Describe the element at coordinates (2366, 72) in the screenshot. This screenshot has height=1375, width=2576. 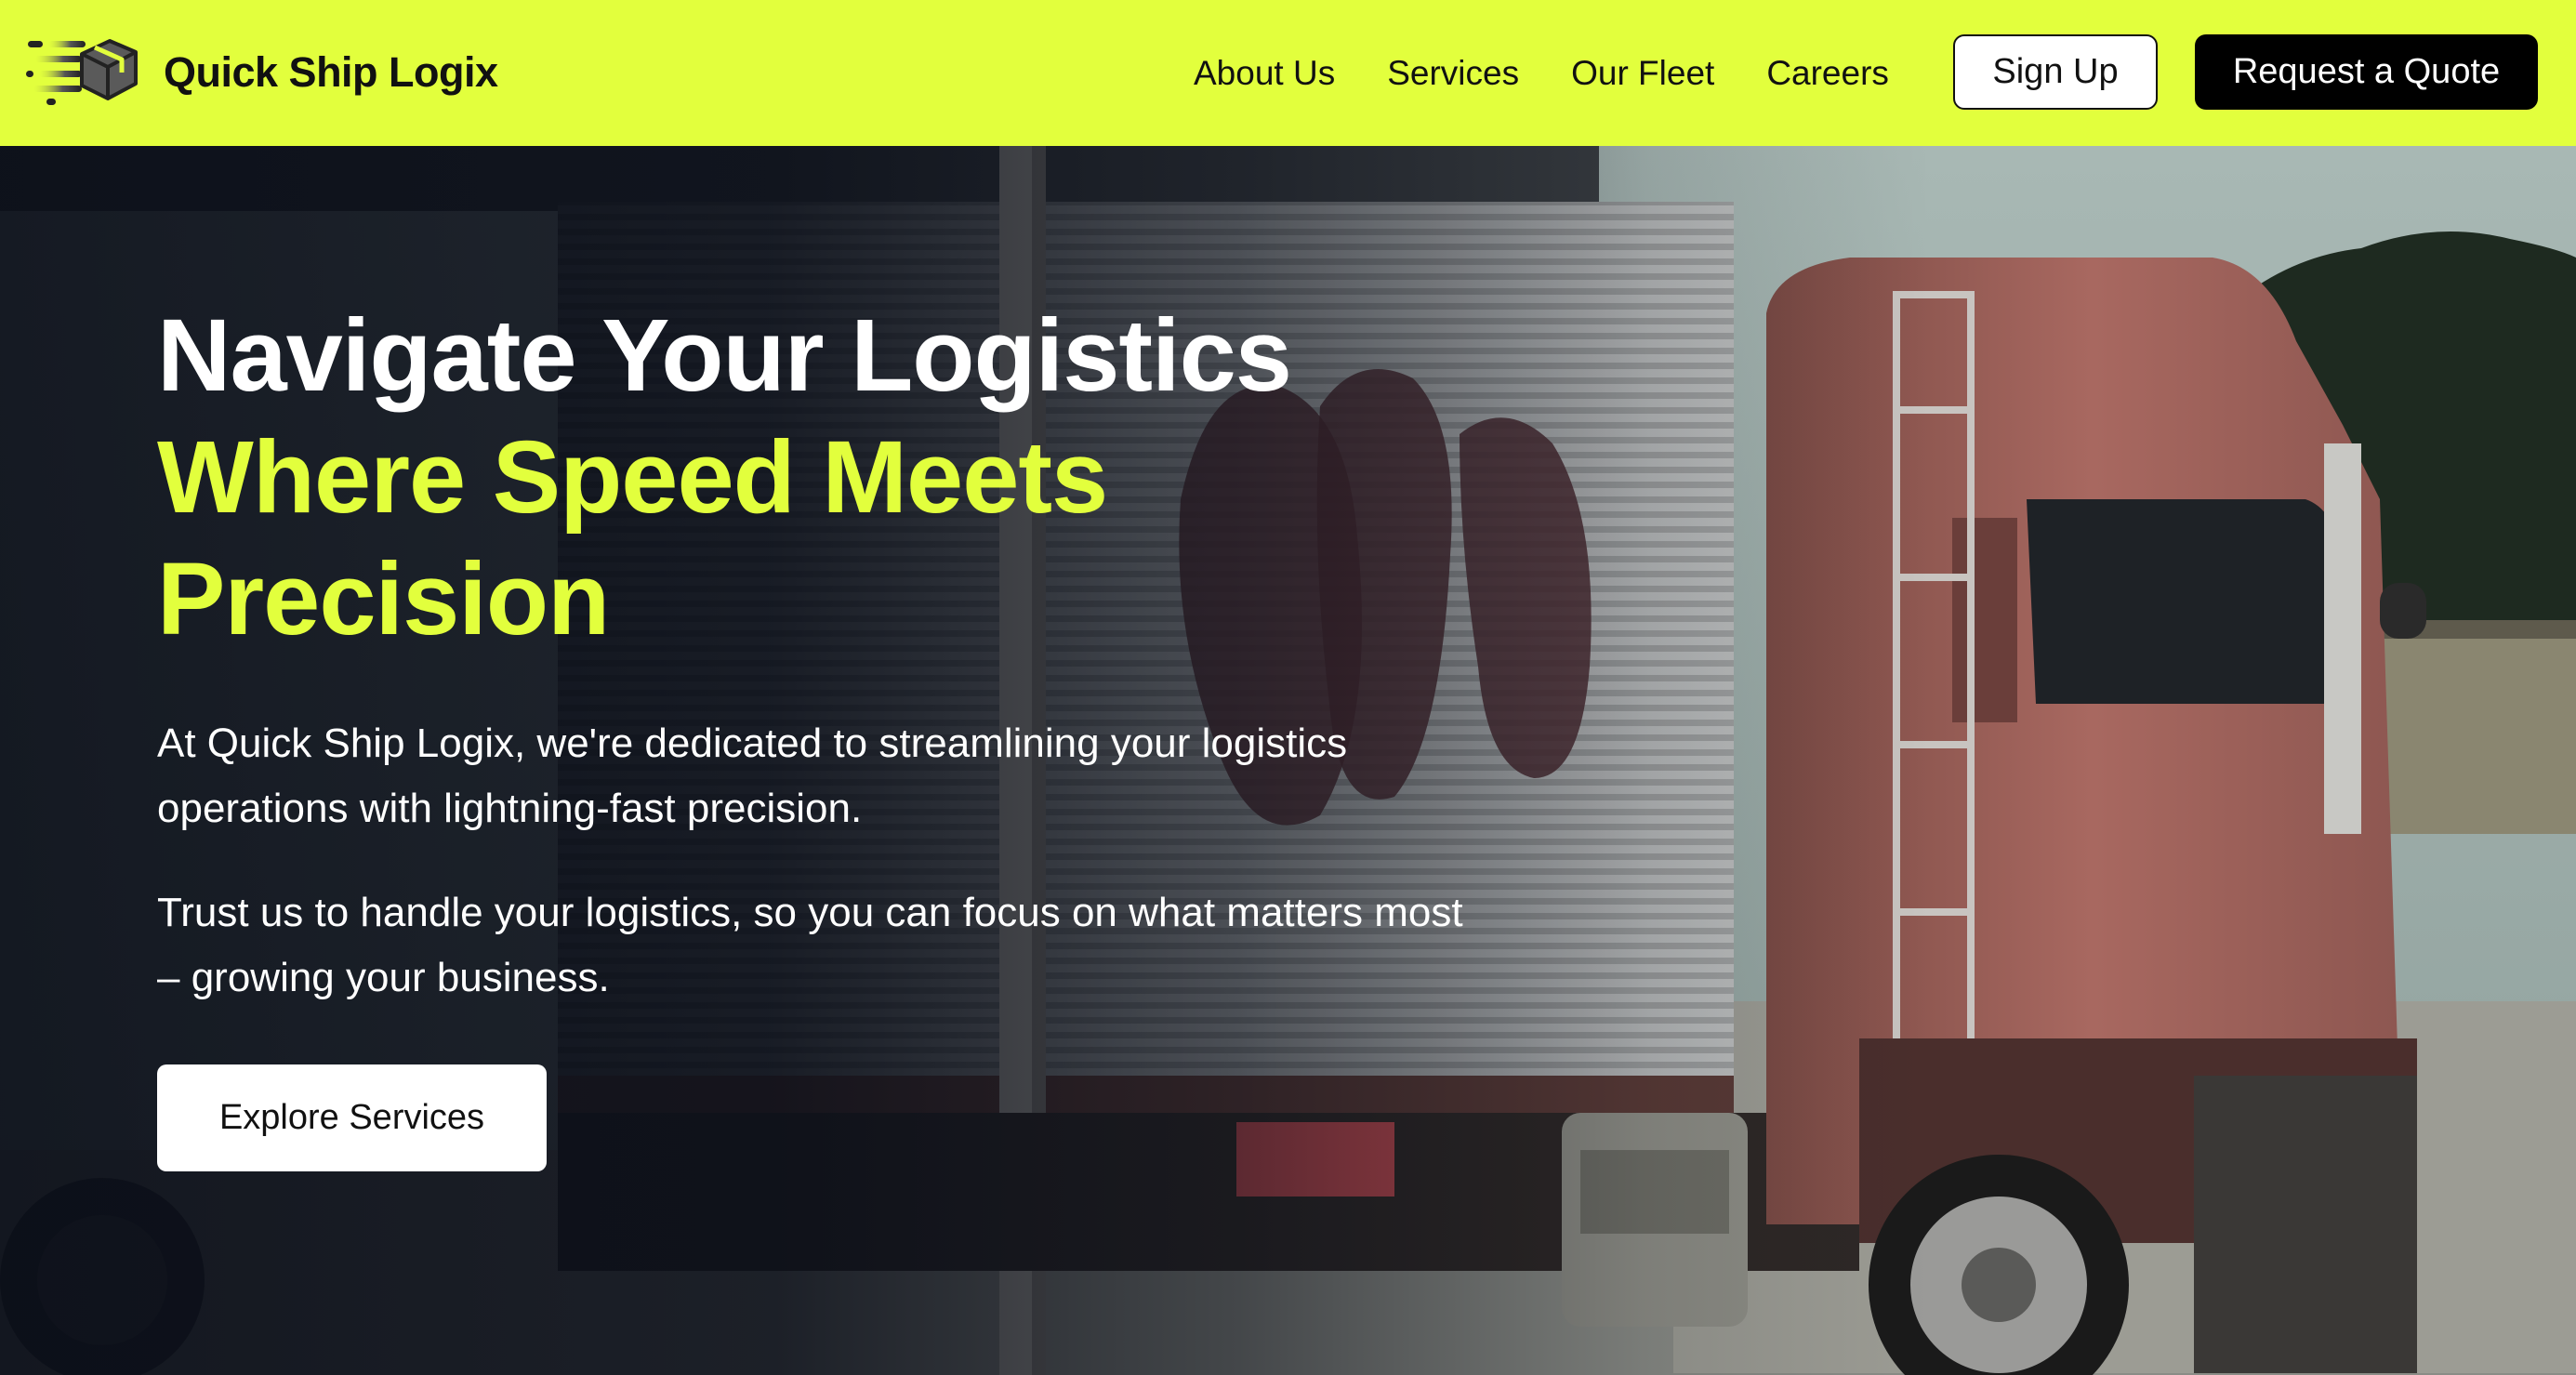
I see `request-quote-button: Request a Quote` at that location.